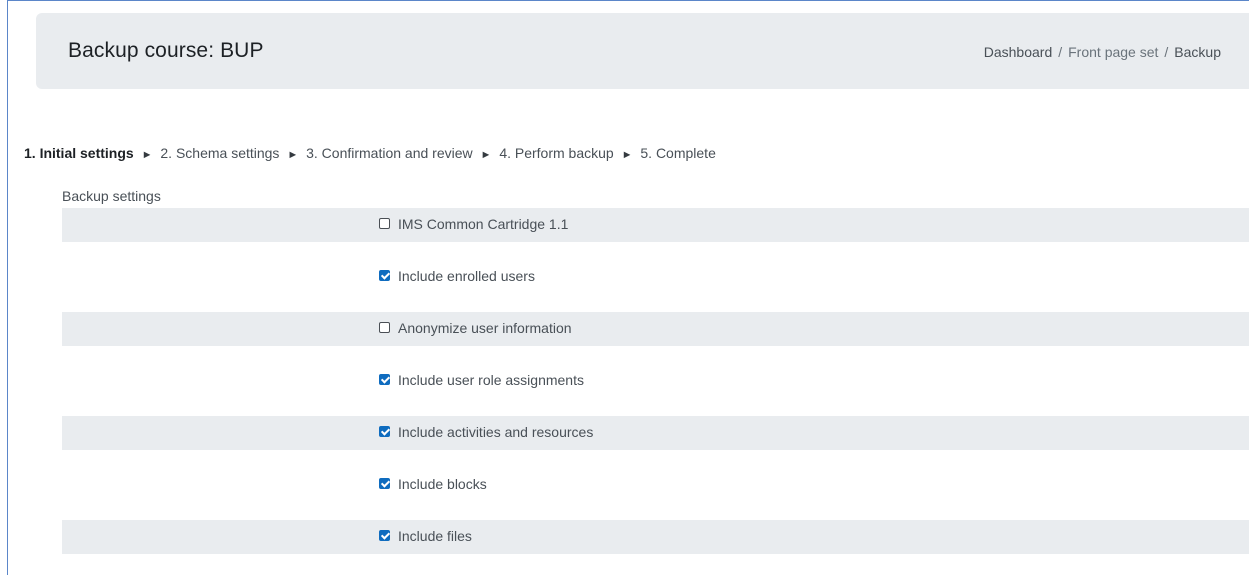 The height and width of the screenshot is (575, 1249). What do you see at coordinates (384, 535) in the screenshot?
I see `include-files-checkbox` at bounding box center [384, 535].